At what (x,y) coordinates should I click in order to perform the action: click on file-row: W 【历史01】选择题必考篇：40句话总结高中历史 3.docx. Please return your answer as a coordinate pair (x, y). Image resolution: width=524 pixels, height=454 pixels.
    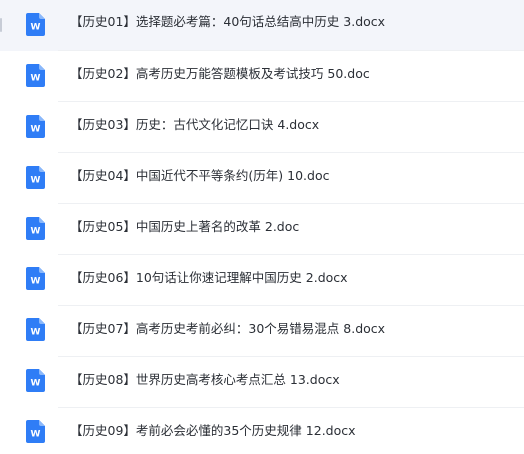
    Looking at the image, I should click on (262, 25).